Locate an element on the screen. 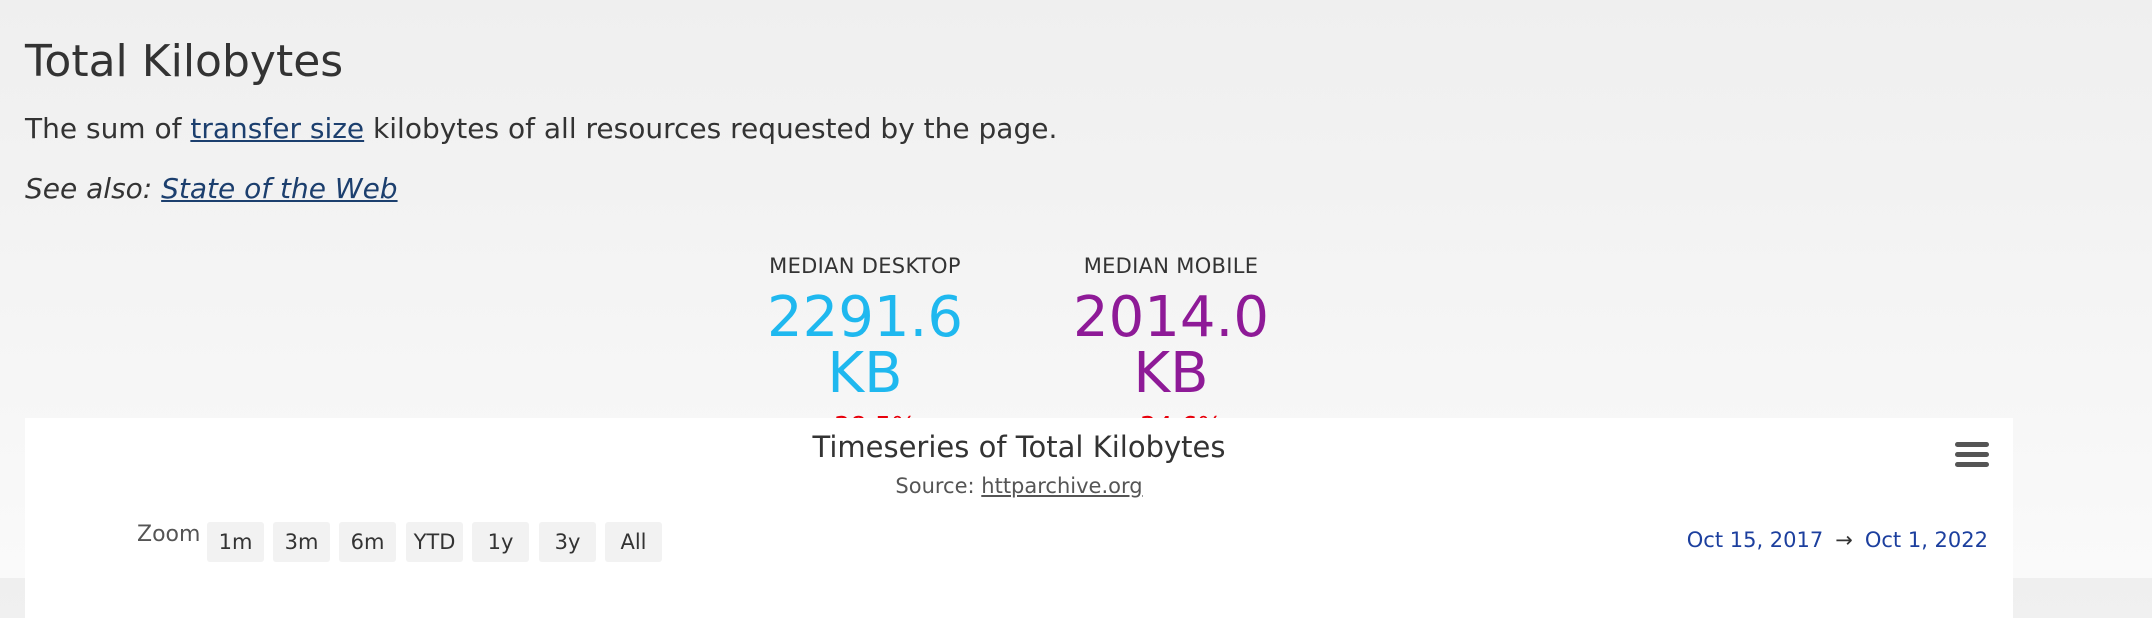  zoom-3m-button: 3m is located at coordinates (301, 542).